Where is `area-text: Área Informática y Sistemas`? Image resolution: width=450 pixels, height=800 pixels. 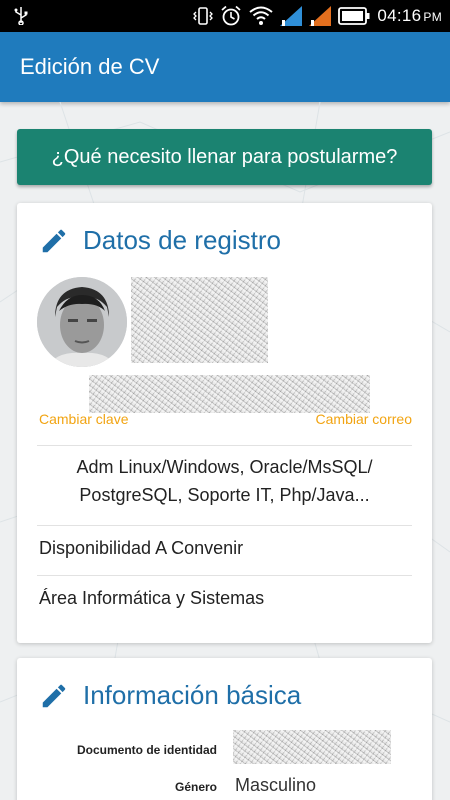 area-text: Área Informática y Sistemas is located at coordinates (151, 598).